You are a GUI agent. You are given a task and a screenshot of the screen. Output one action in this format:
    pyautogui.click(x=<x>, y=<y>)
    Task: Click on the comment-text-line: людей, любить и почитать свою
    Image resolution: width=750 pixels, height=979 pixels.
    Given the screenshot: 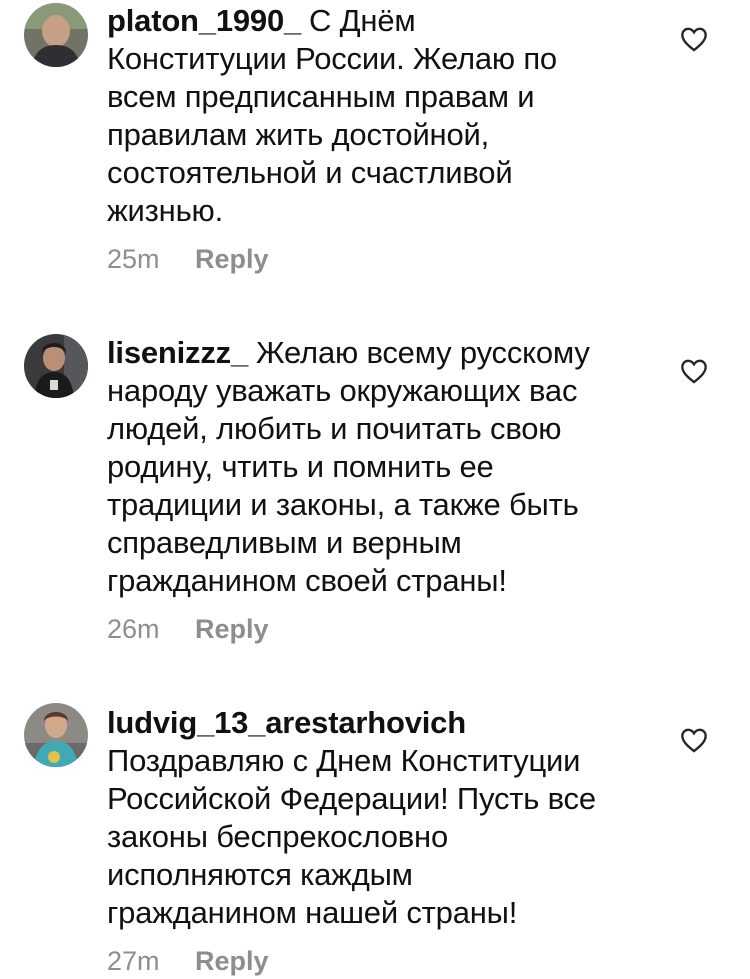 What is the action you would take?
    pyautogui.click(x=334, y=428)
    